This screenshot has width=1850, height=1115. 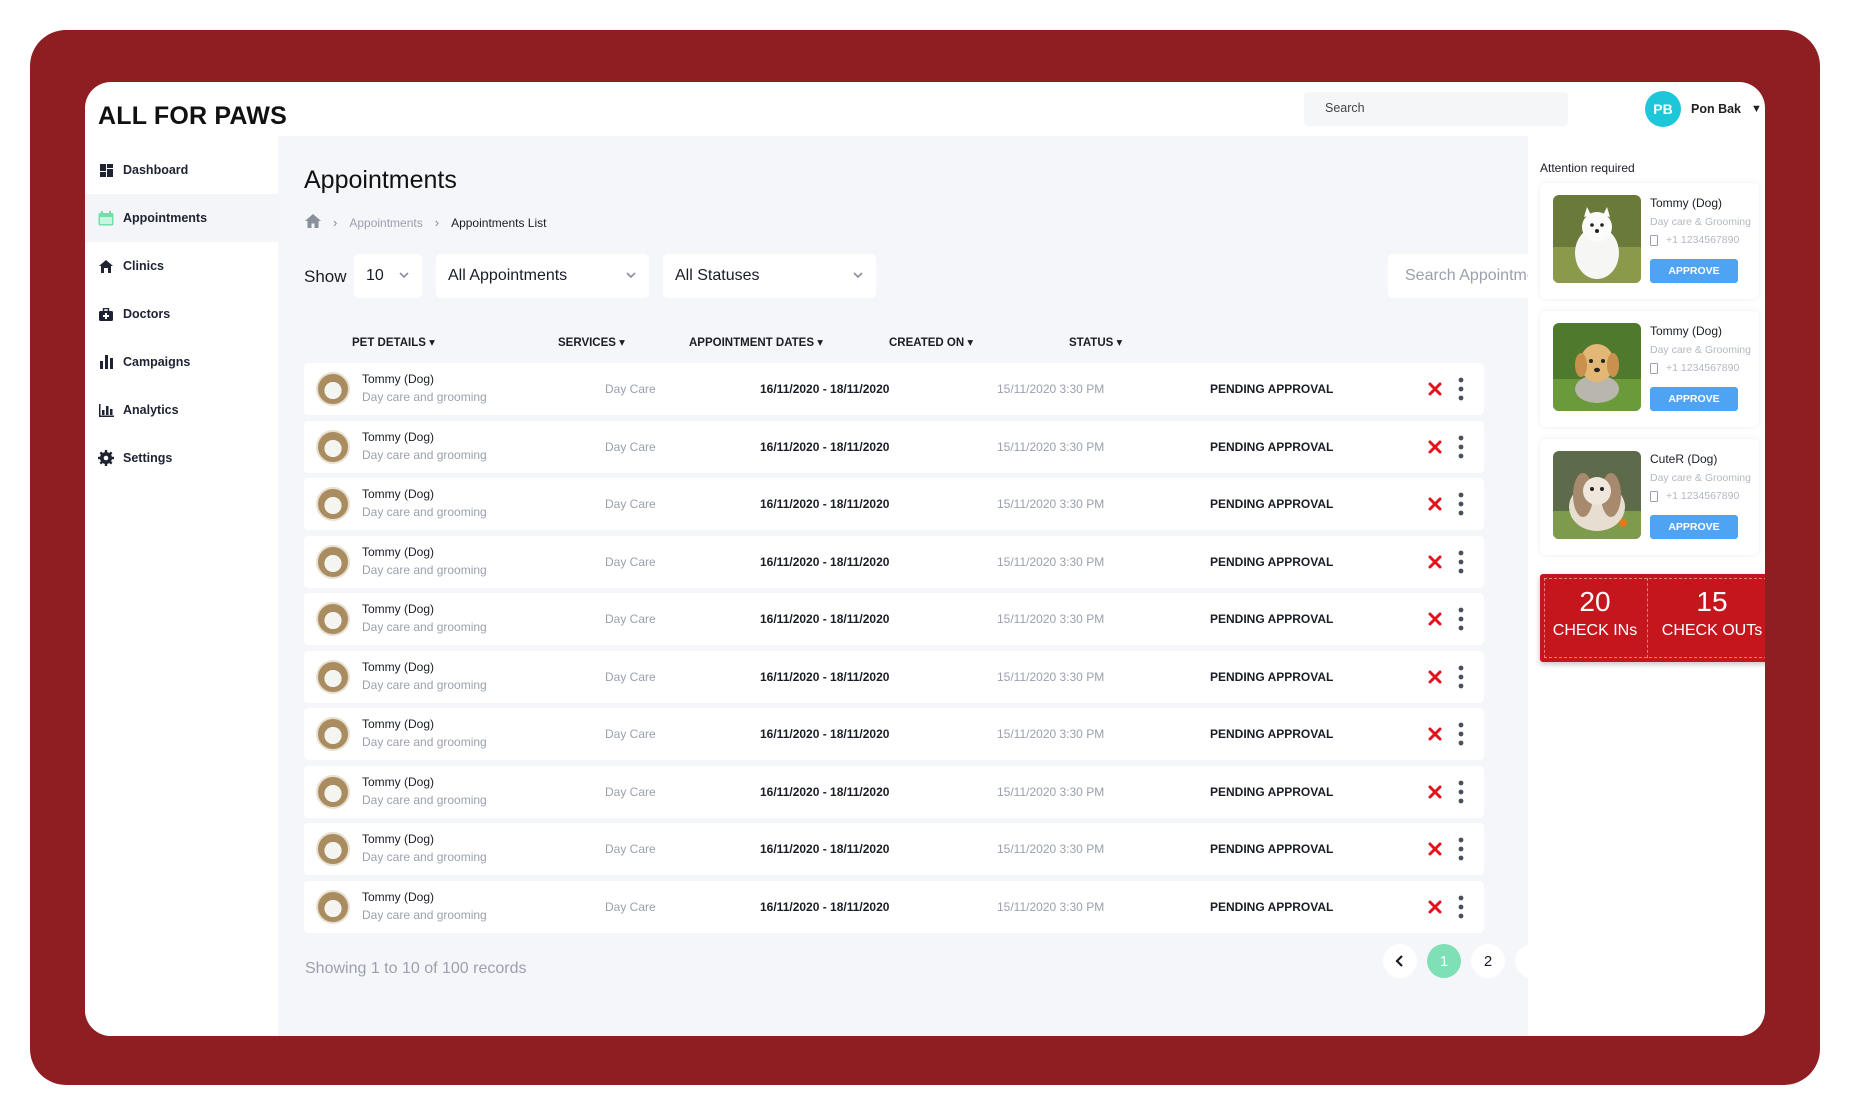 What do you see at coordinates (325, 276) in the screenshot?
I see `show-label: Show` at bounding box center [325, 276].